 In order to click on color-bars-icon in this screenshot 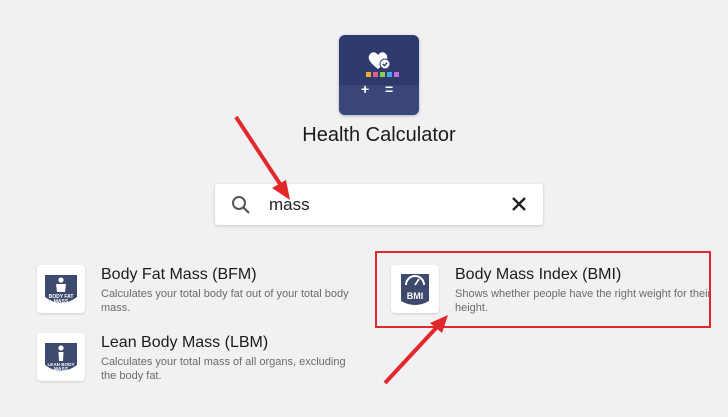, I will do `click(382, 74)`.